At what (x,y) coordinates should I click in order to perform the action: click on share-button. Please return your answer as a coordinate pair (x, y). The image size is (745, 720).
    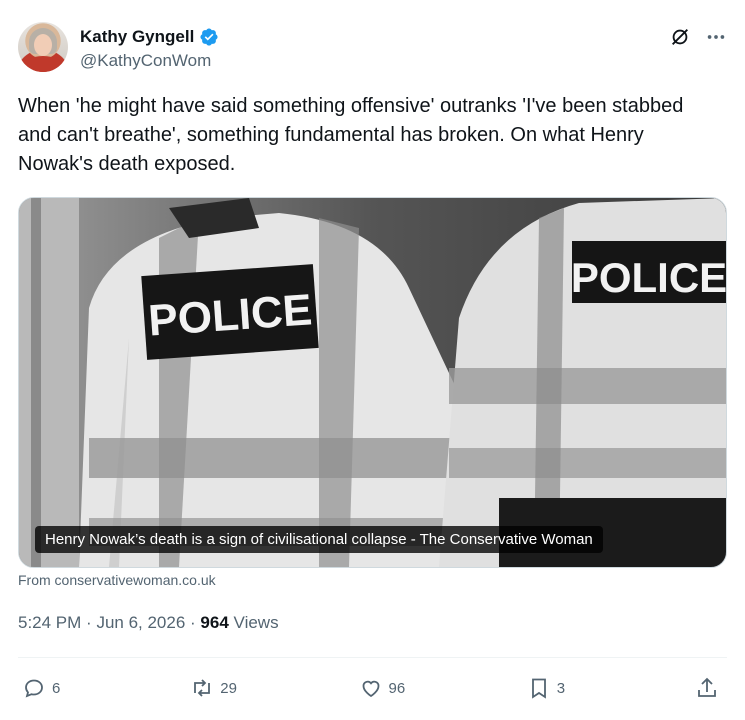
    Looking at the image, I should click on (707, 688).